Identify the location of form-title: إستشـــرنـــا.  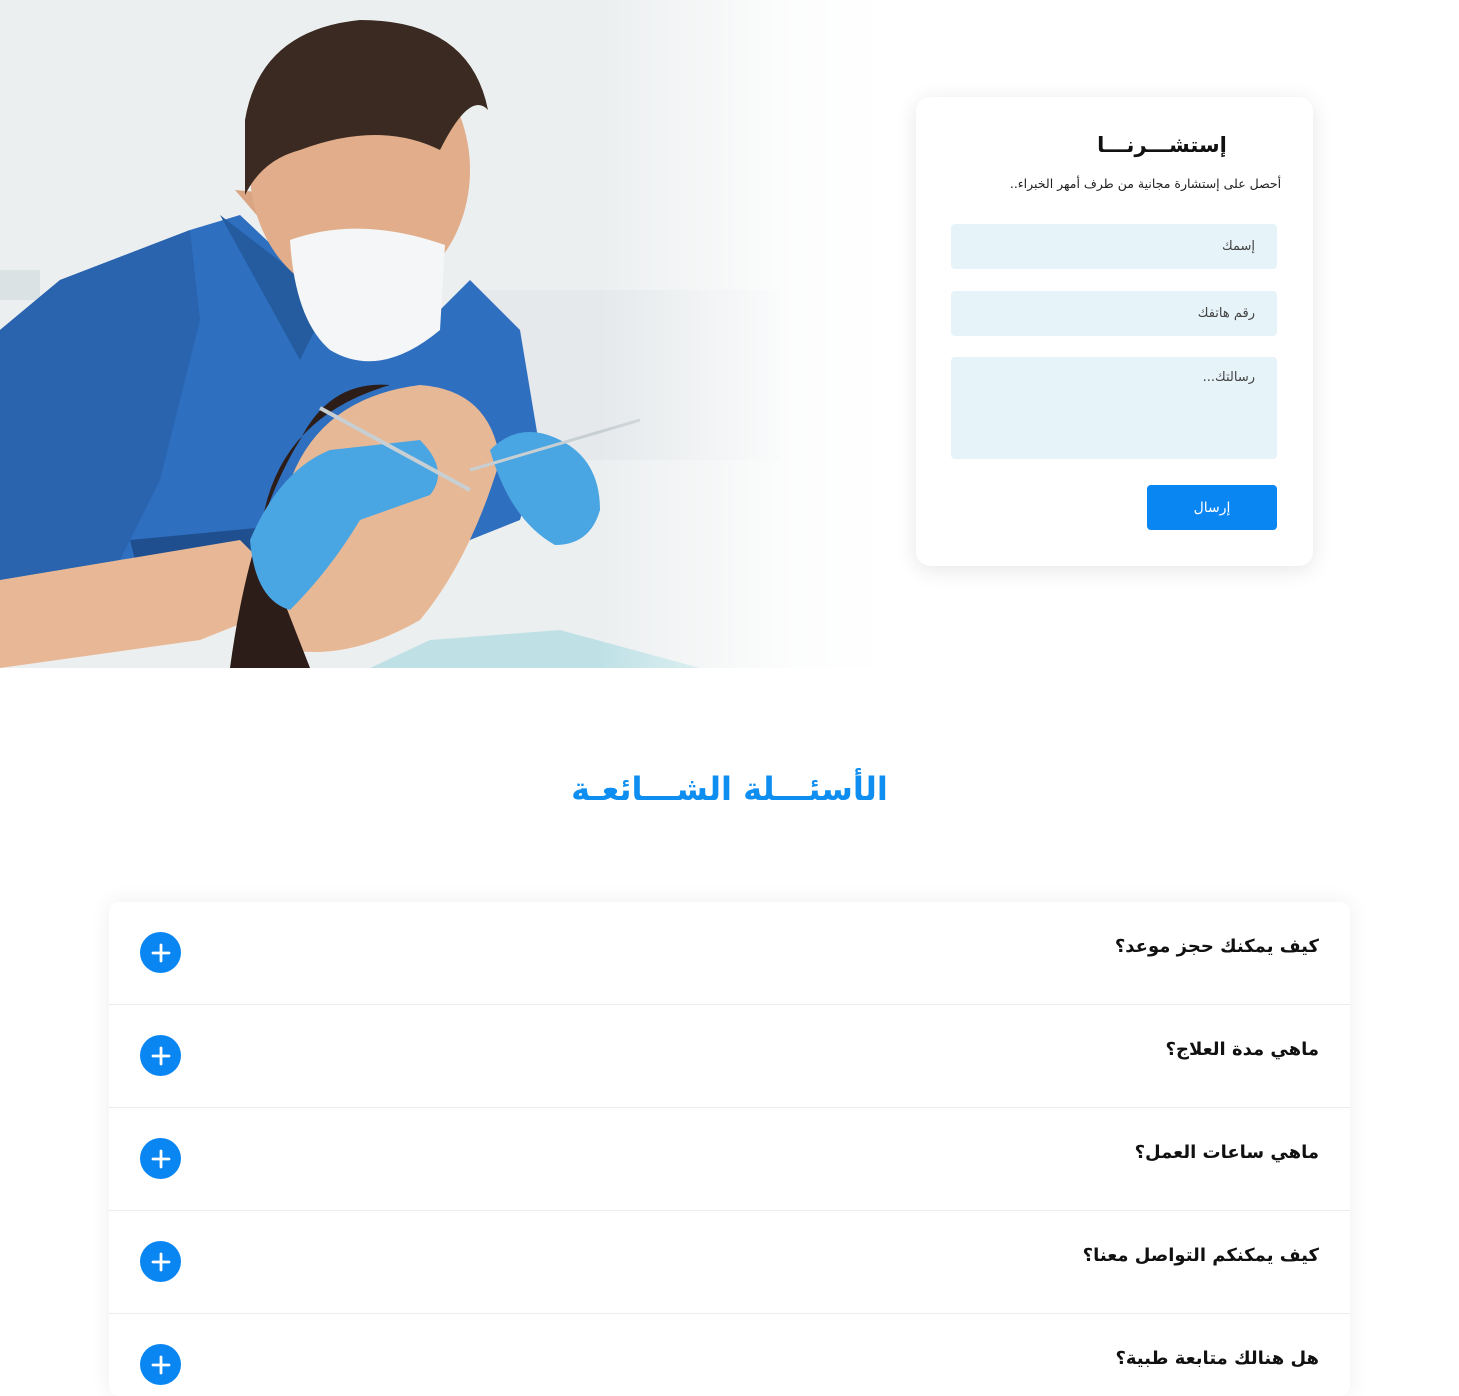
(1162, 145).